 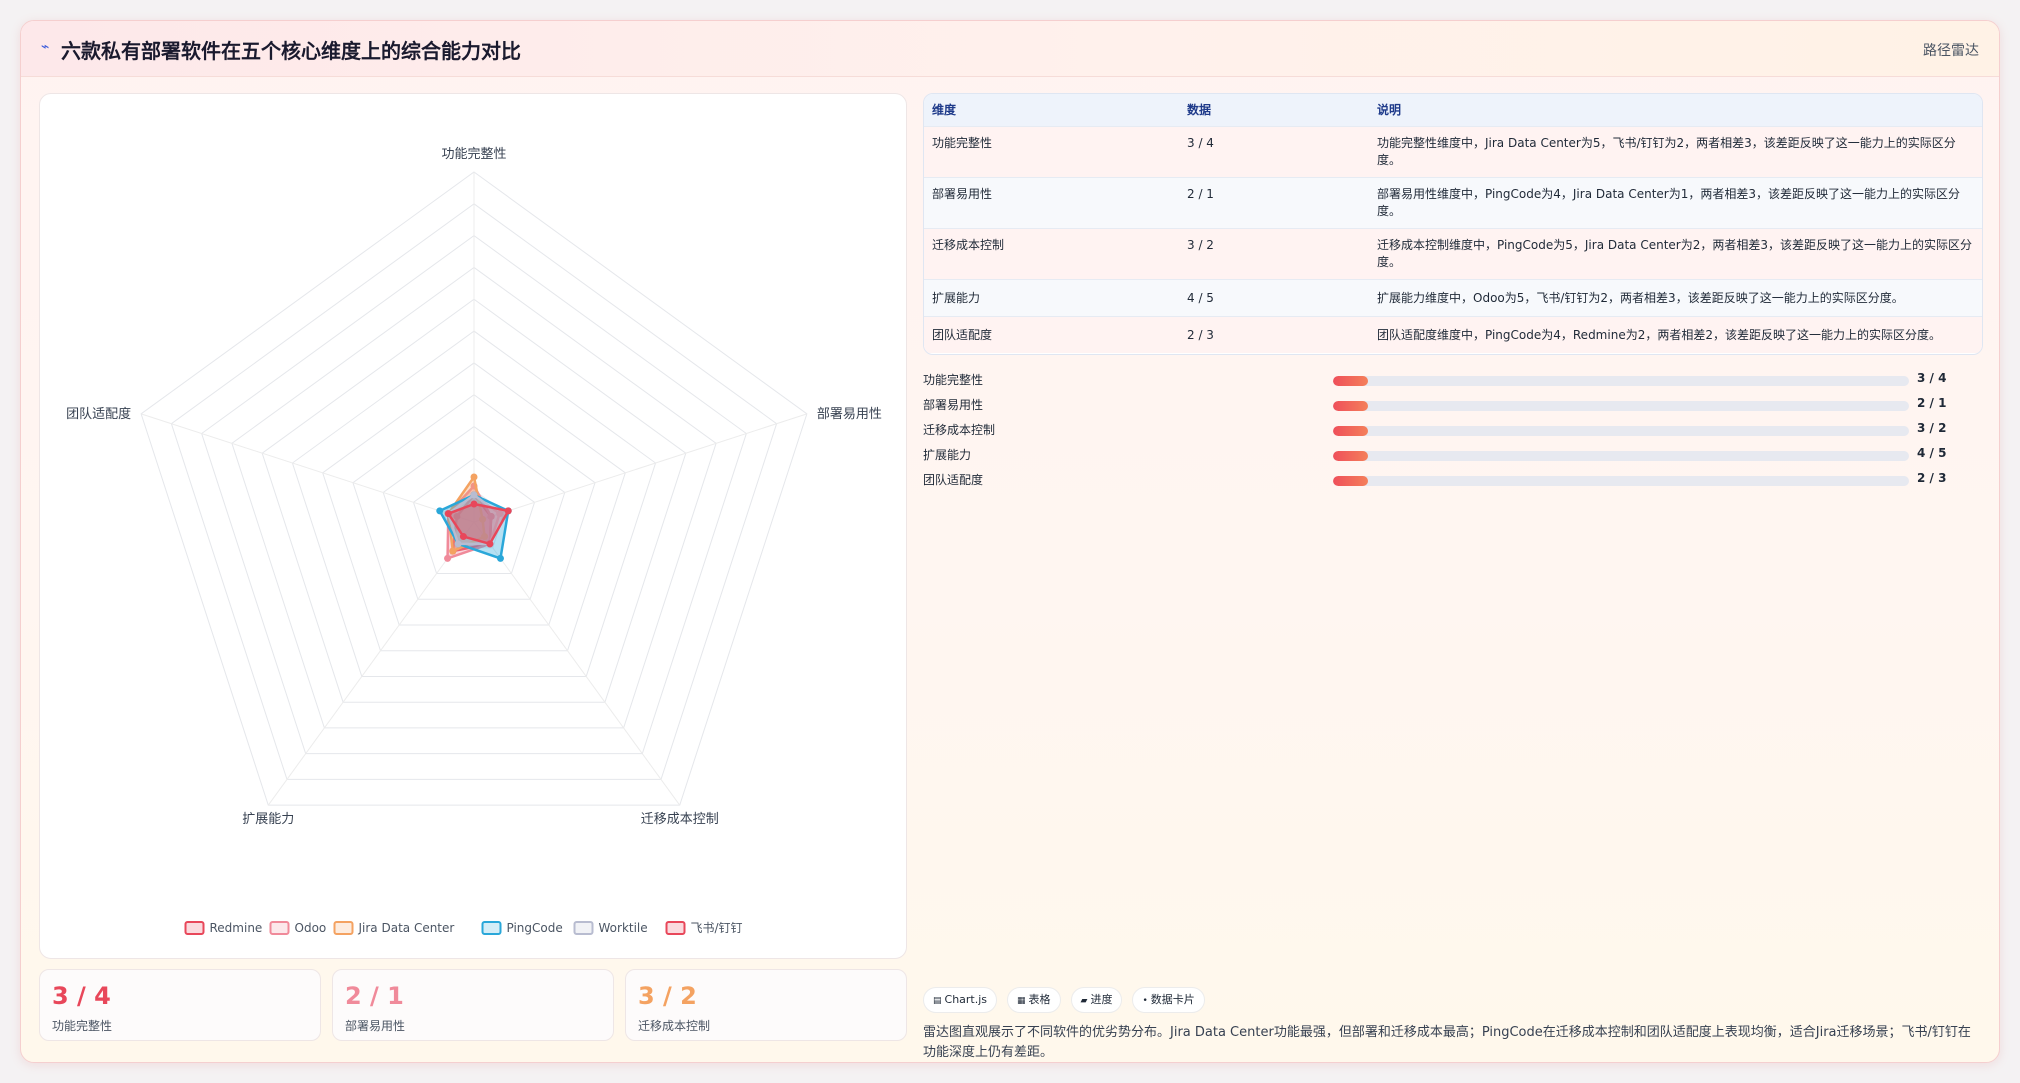 What do you see at coordinates (953, 480) in the screenshot?
I see `progress-label: 团队适配度` at bounding box center [953, 480].